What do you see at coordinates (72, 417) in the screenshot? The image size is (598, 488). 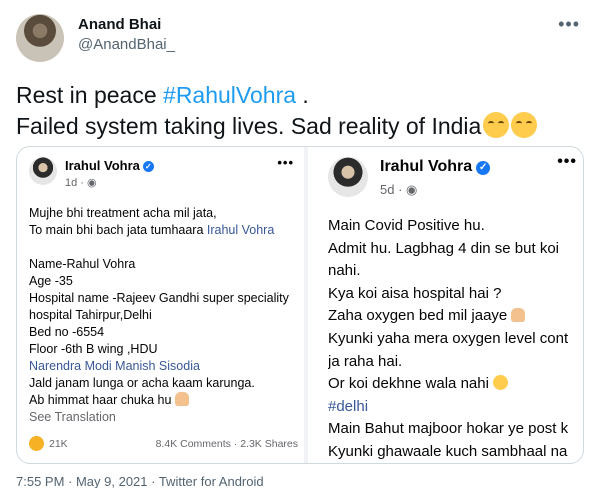 I see `see-translation-link: See Translation` at bounding box center [72, 417].